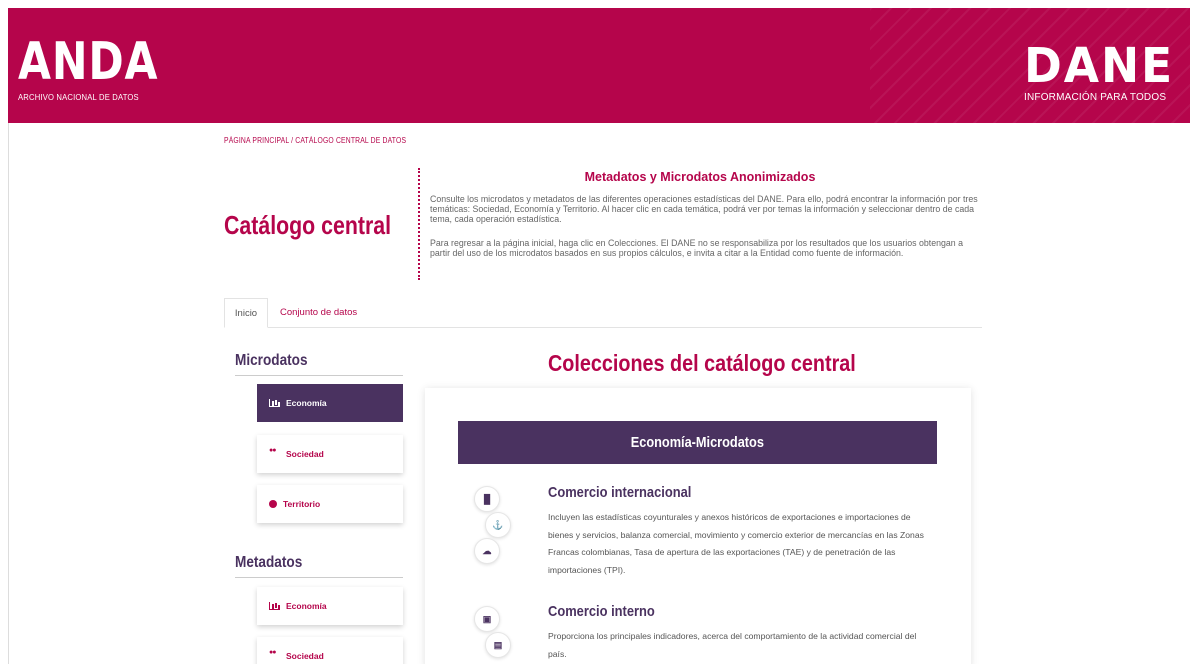  What do you see at coordinates (88, 62) in the screenshot?
I see `anda-logo-text: ANDA` at bounding box center [88, 62].